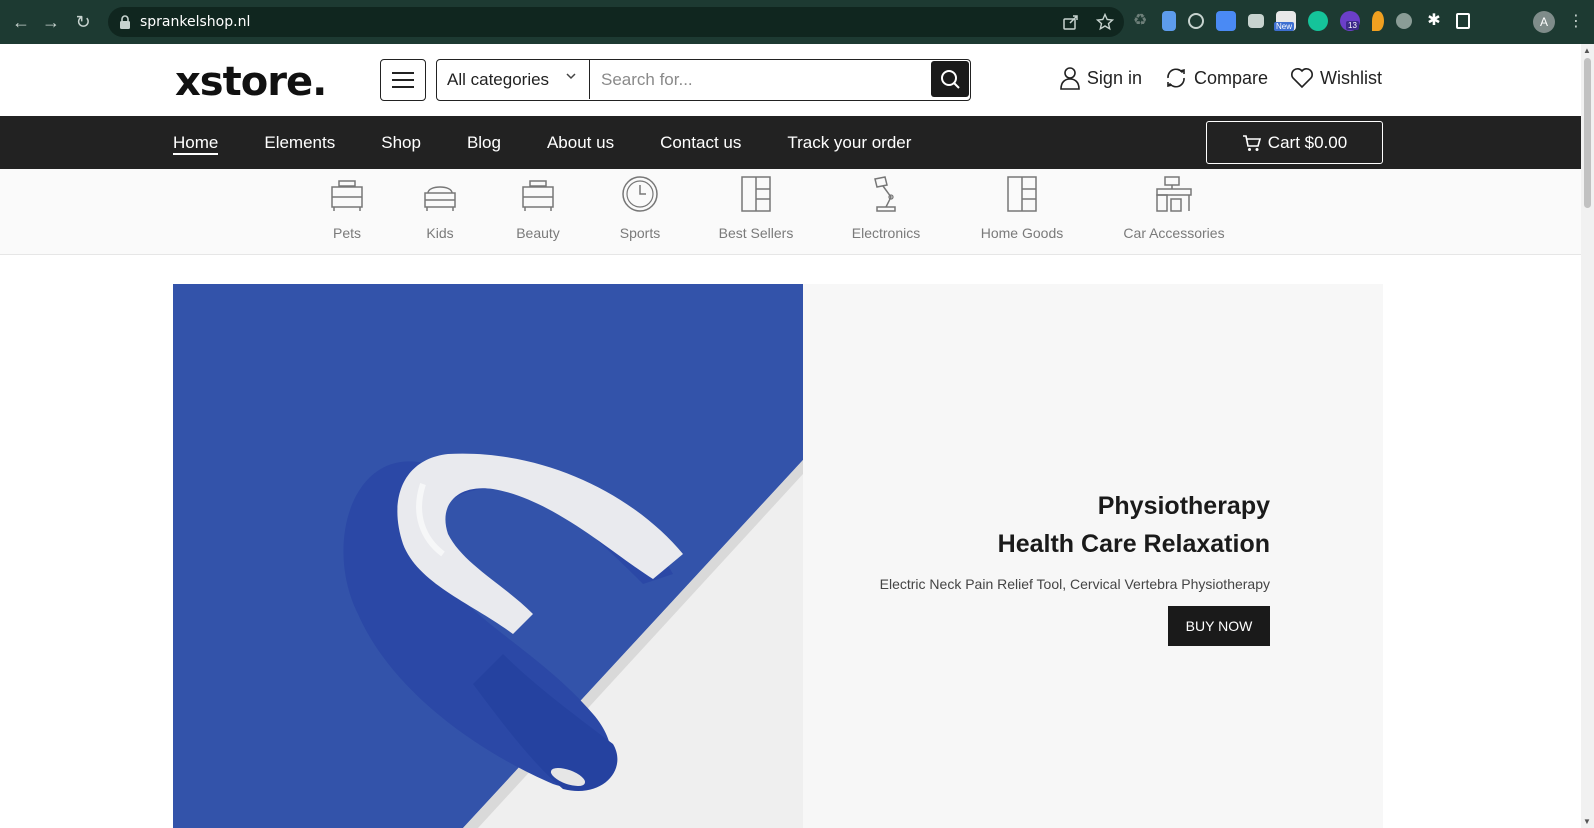 The image size is (1594, 828). What do you see at coordinates (484, 142) in the screenshot?
I see `nav-item-blog: Blog` at bounding box center [484, 142].